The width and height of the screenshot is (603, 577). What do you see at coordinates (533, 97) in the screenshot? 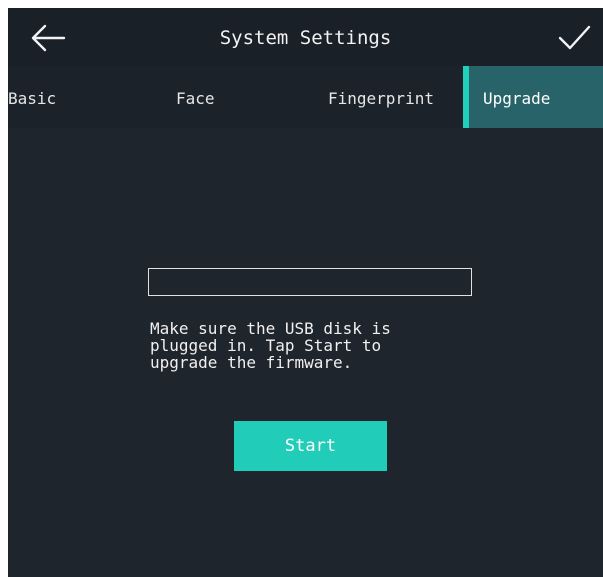
I see `tab-upgrade: Upgrade` at bounding box center [533, 97].